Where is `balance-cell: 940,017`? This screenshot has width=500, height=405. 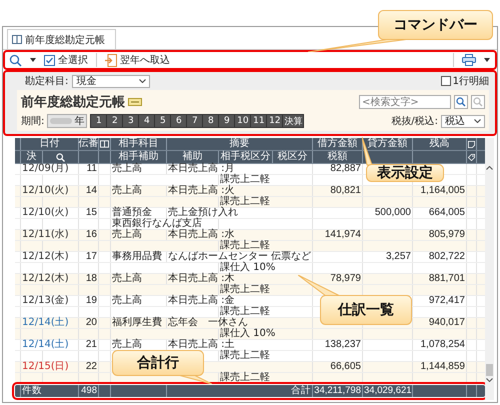
balance-cell: 940,017 is located at coordinates (440, 323).